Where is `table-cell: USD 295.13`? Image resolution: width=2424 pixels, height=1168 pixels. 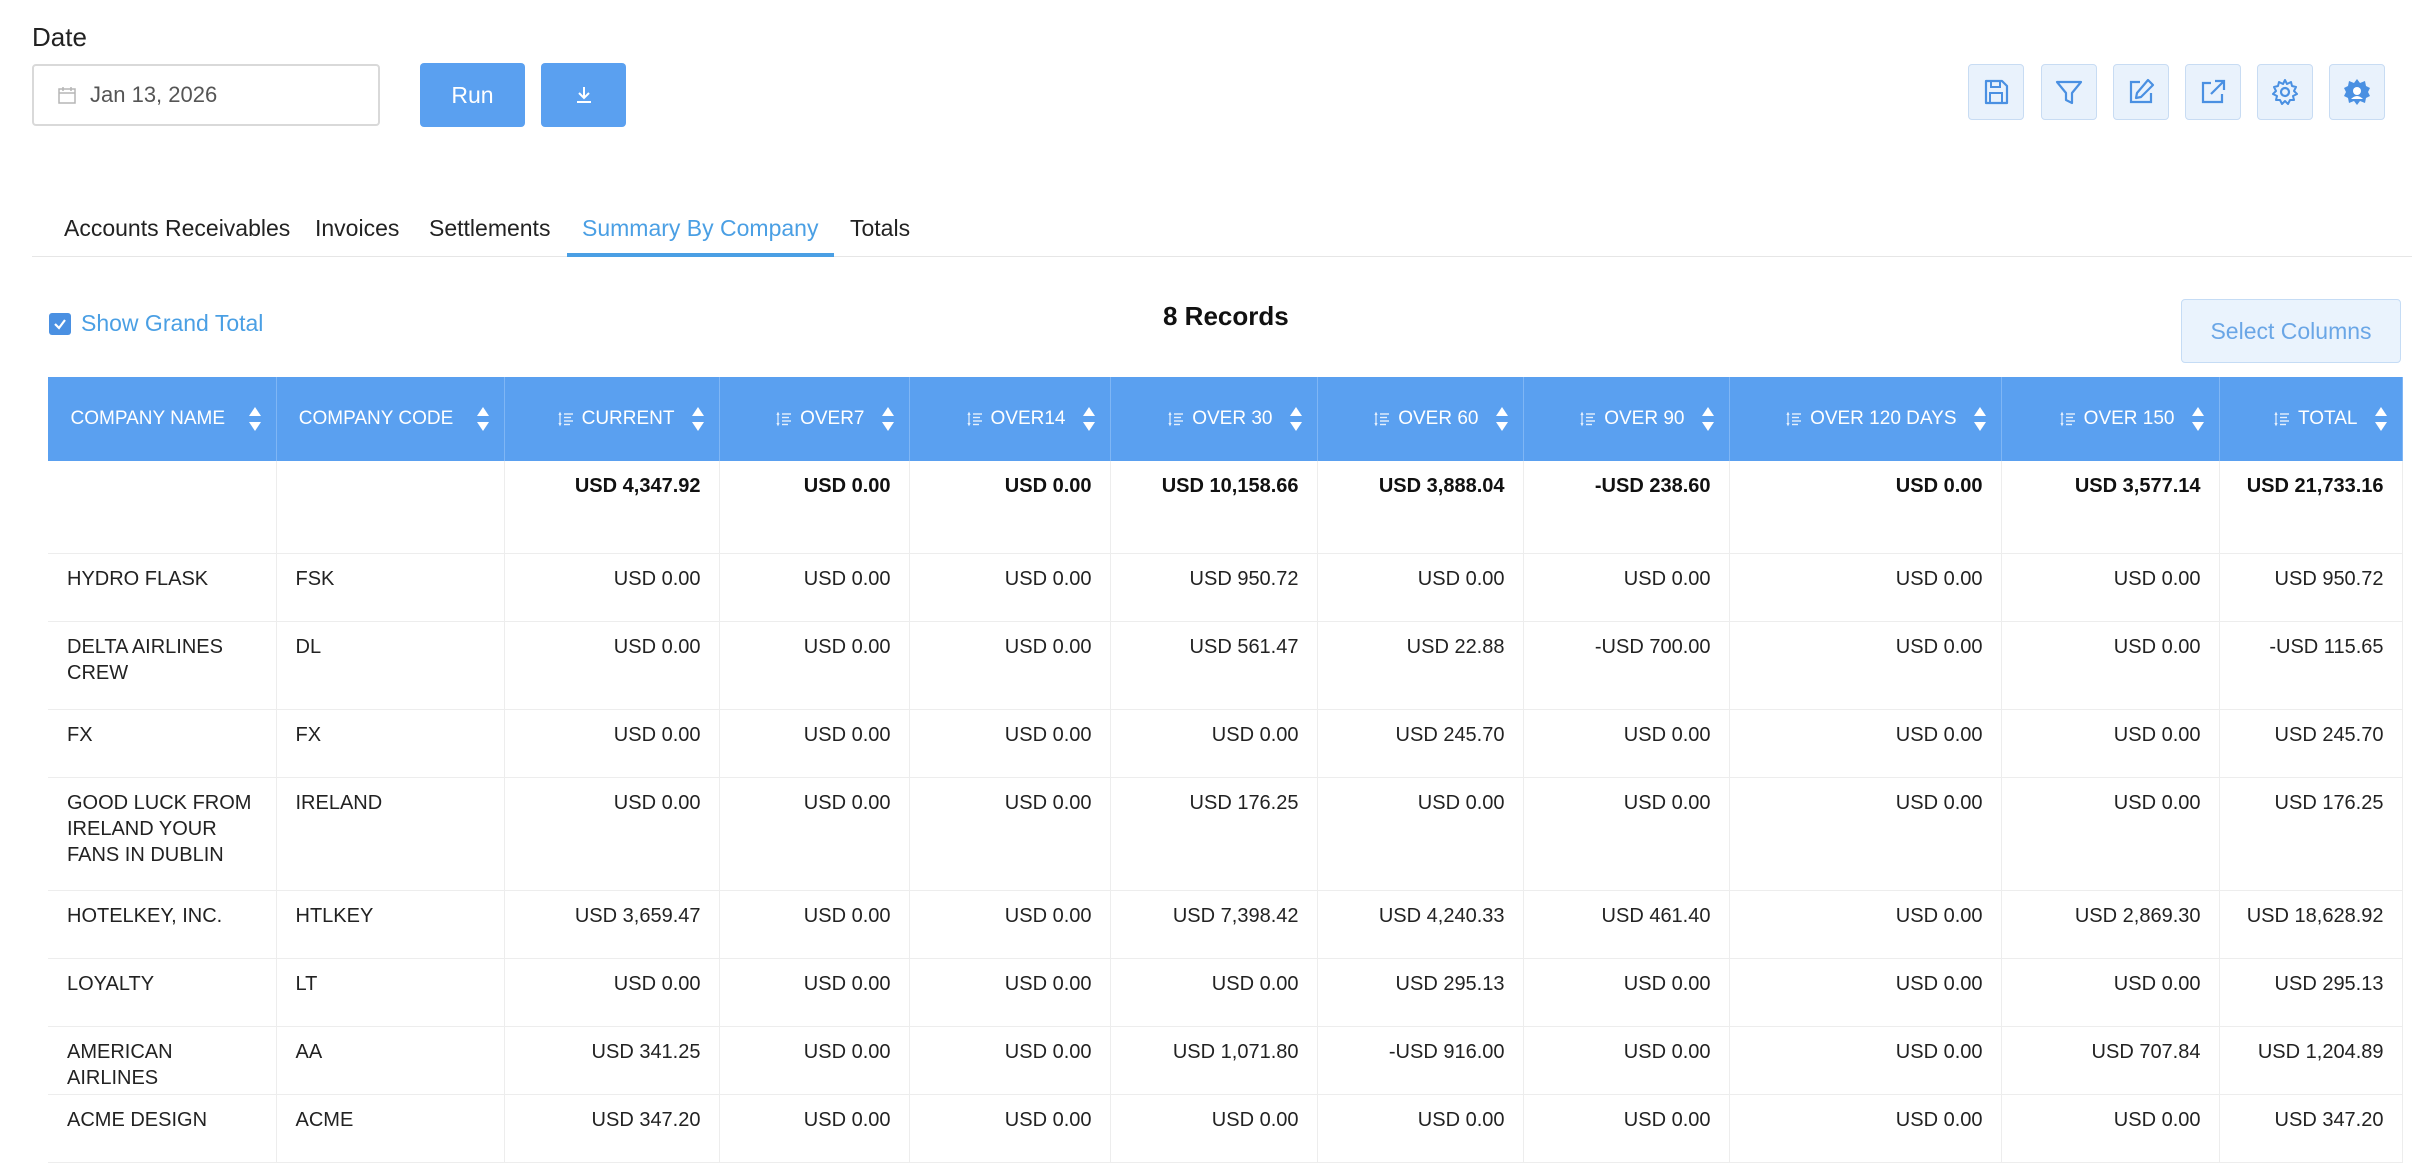 table-cell: USD 295.13 is located at coordinates (2311, 992).